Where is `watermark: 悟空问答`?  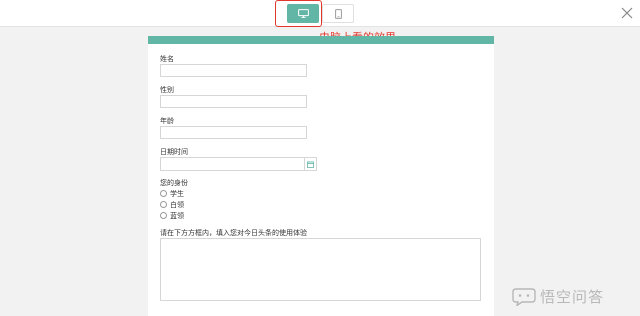 watermark: 悟空问答 is located at coordinates (558, 296).